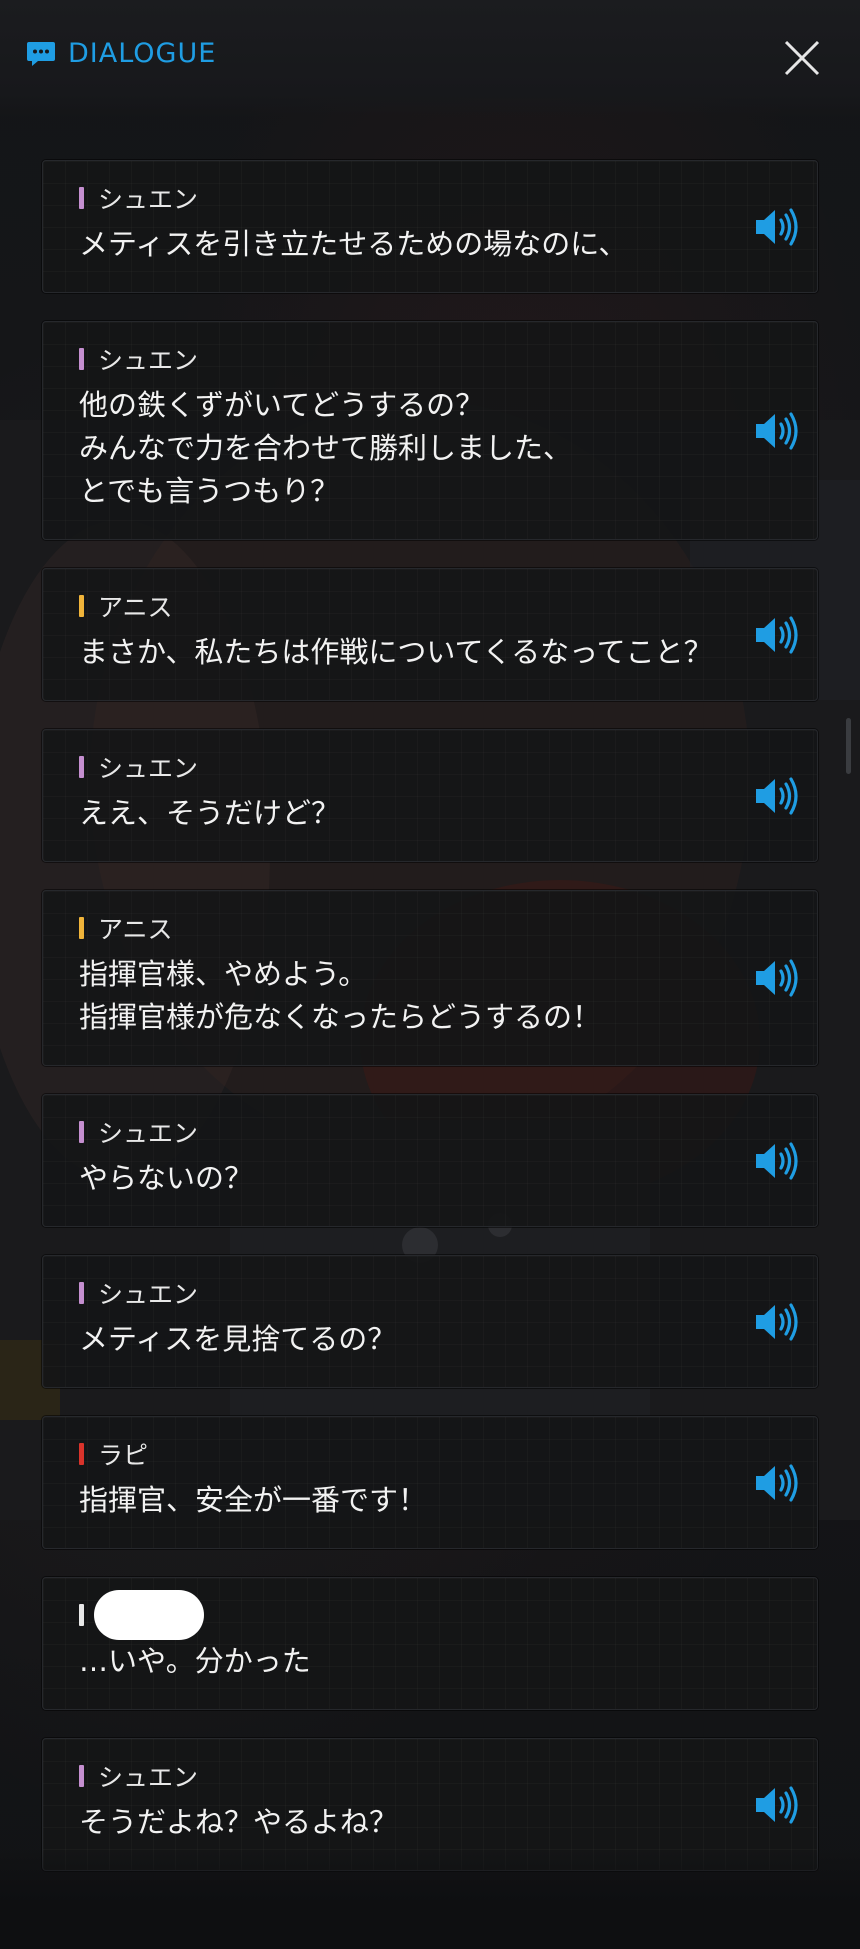  What do you see at coordinates (340, 1017) in the screenshot?
I see `dialogue-line: 指揮官様が危なくなったらどうするの！` at bounding box center [340, 1017].